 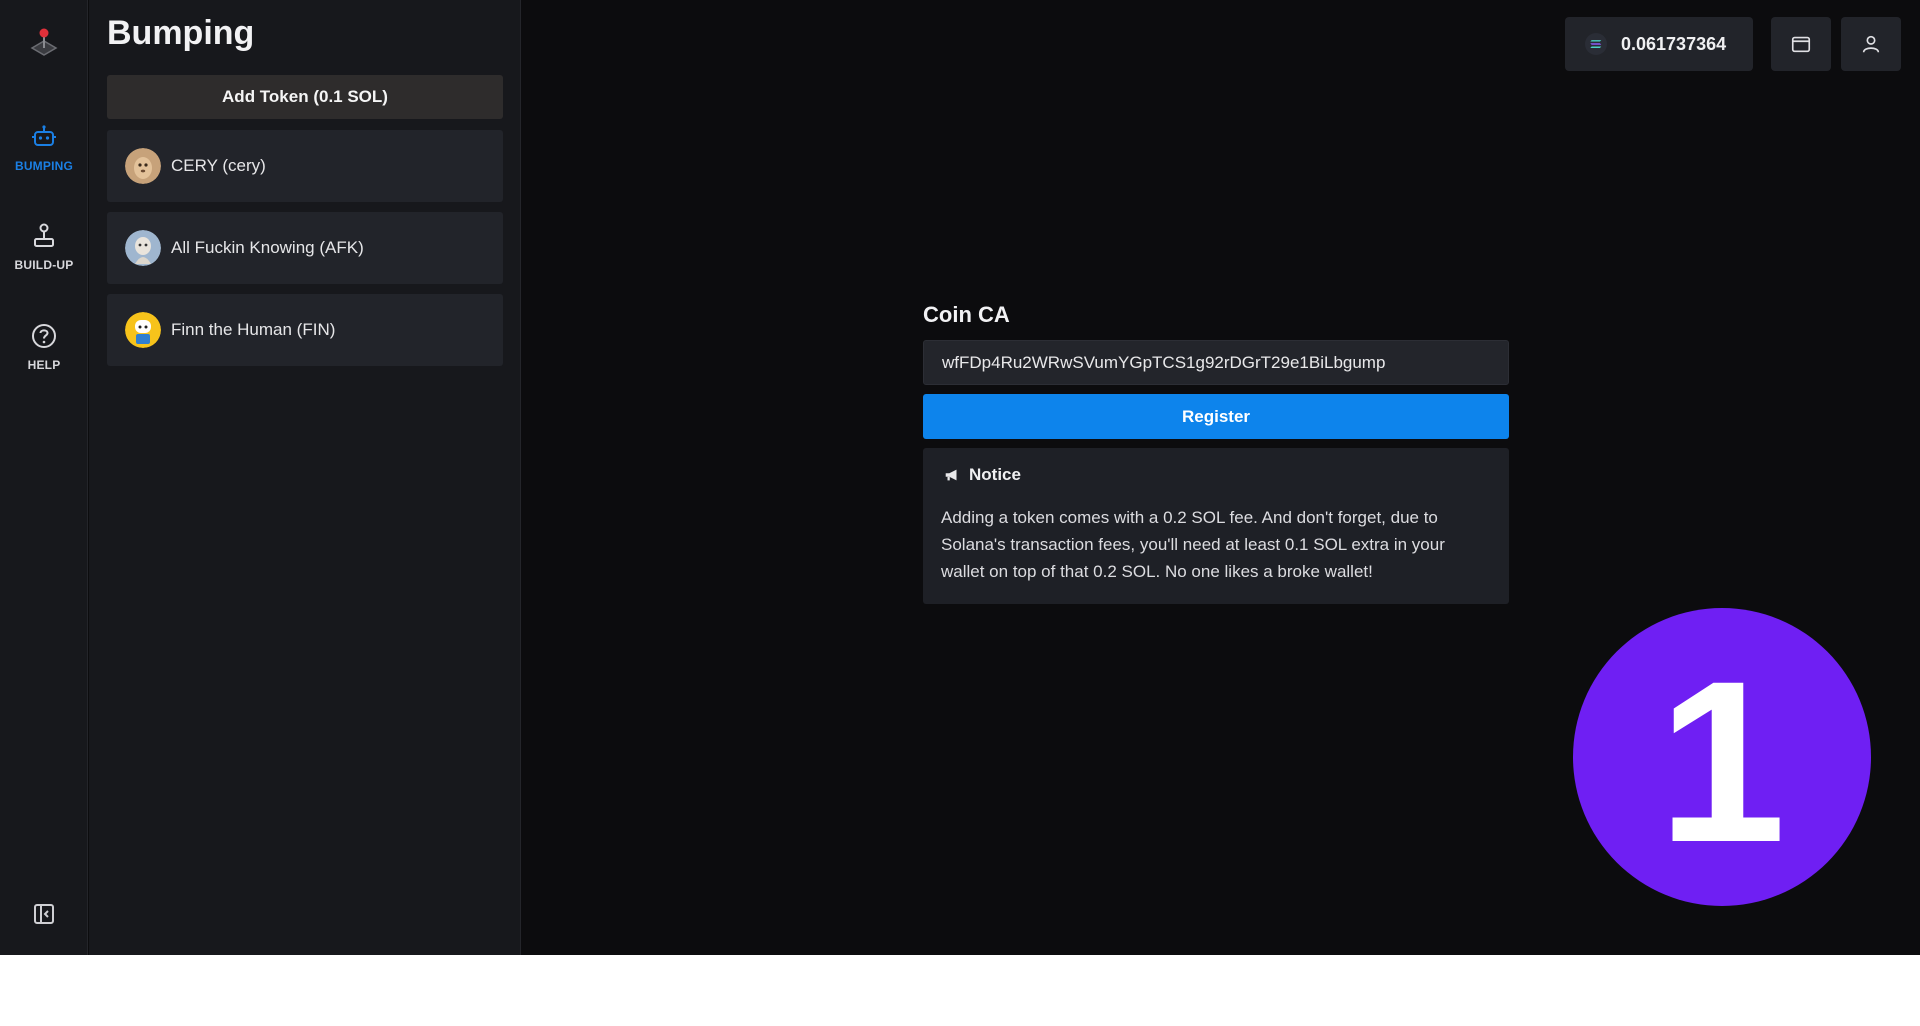 I want to click on collapse-sidebar-icon, so click(x=44, y=914).